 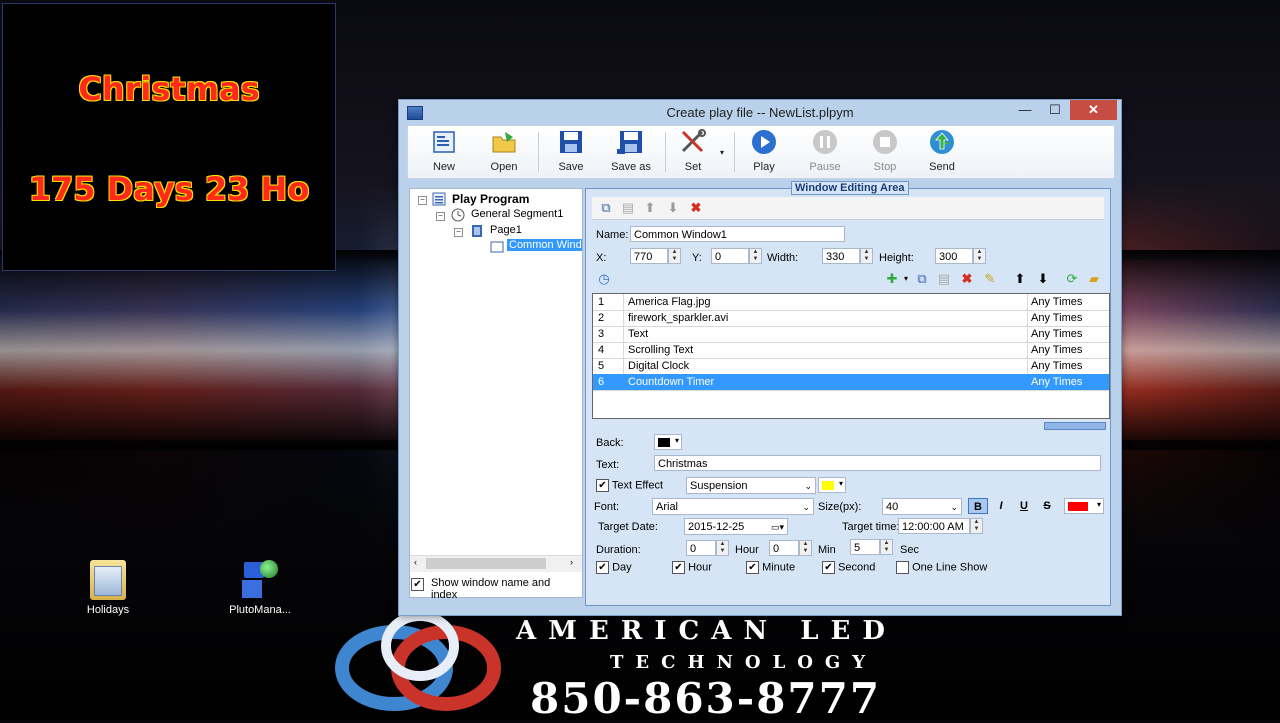 What do you see at coordinates (631, 151) in the screenshot?
I see `save-as-button: Save as` at bounding box center [631, 151].